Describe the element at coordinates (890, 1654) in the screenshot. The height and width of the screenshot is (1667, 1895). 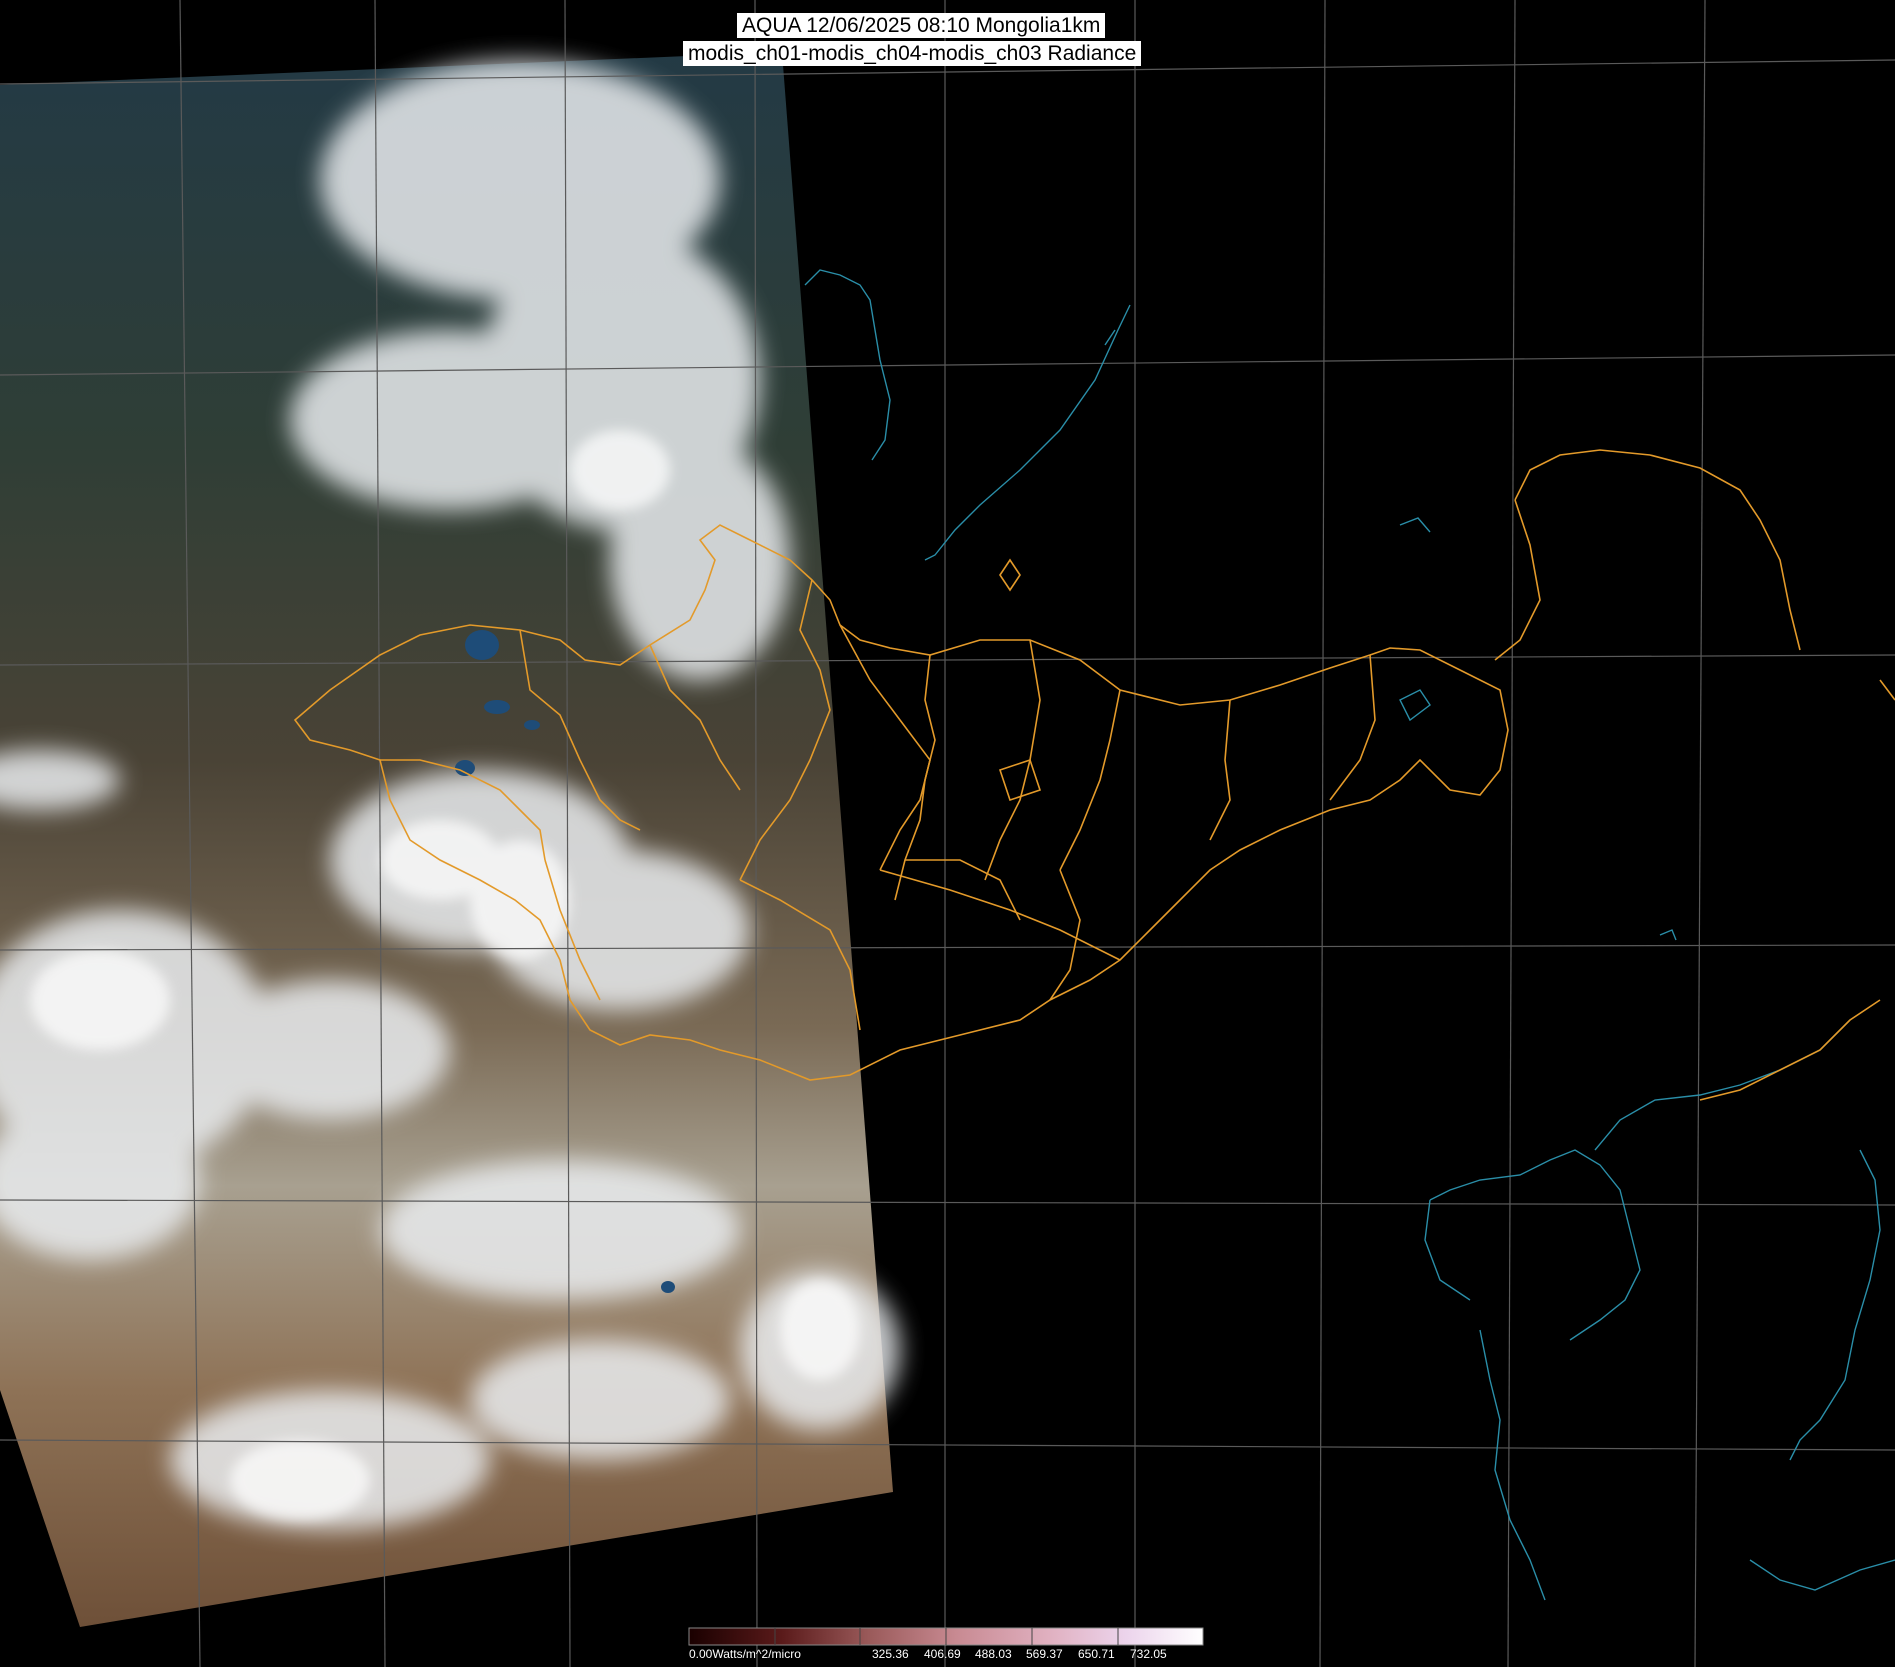
I see `colorbar-tick-label: 325.36` at that location.